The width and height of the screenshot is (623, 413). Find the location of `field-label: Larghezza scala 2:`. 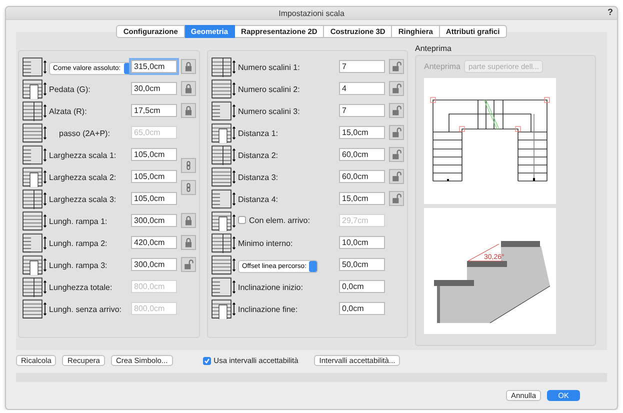

field-label: Larghezza scala 2: is located at coordinates (82, 177).